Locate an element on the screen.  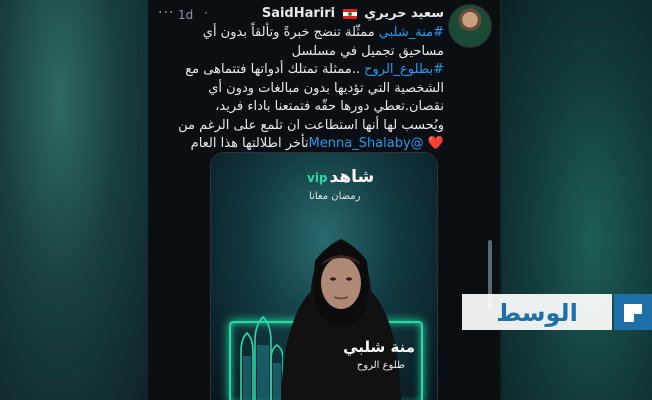
user-name-arabic: سعيد حريري is located at coordinates (404, 13).